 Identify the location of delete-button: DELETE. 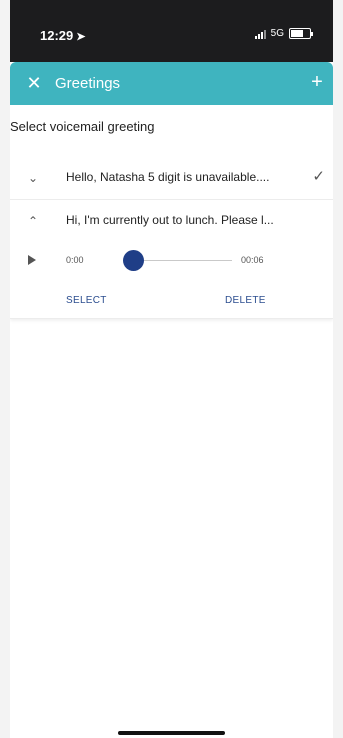
(245, 300).